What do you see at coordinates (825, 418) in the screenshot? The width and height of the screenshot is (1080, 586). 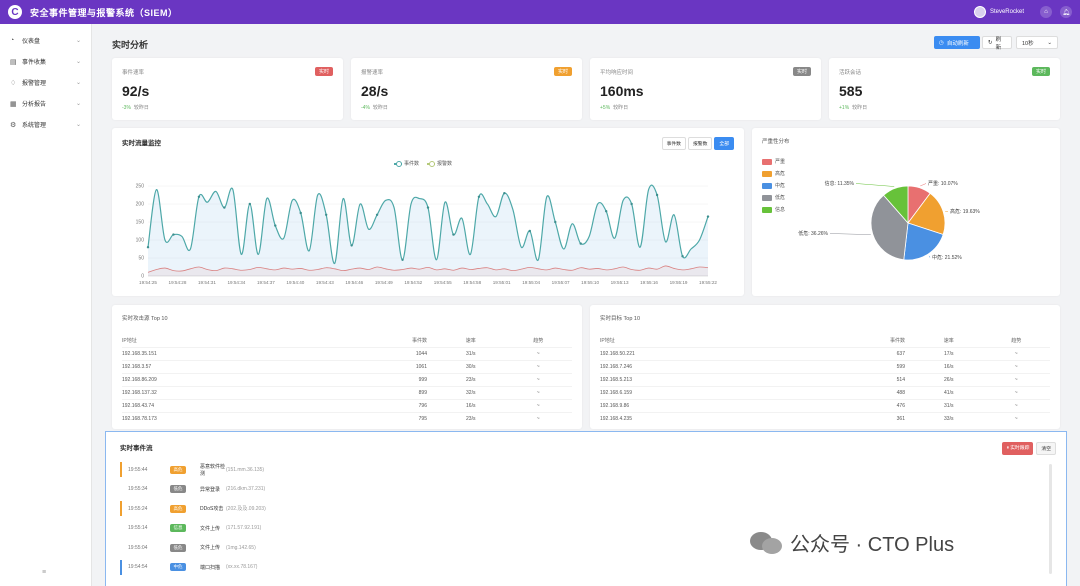 I see `table-row: 192.168.4.235 361 33/s ~` at bounding box center [825, 418].